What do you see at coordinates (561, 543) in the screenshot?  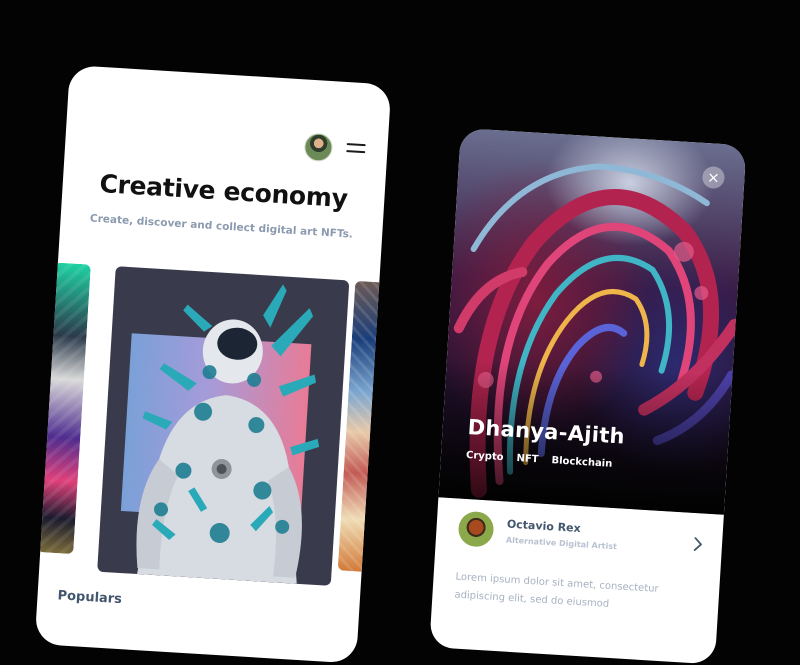 I see `creator-role: Alternative Digital Artist` at bounding box center [561, 543].